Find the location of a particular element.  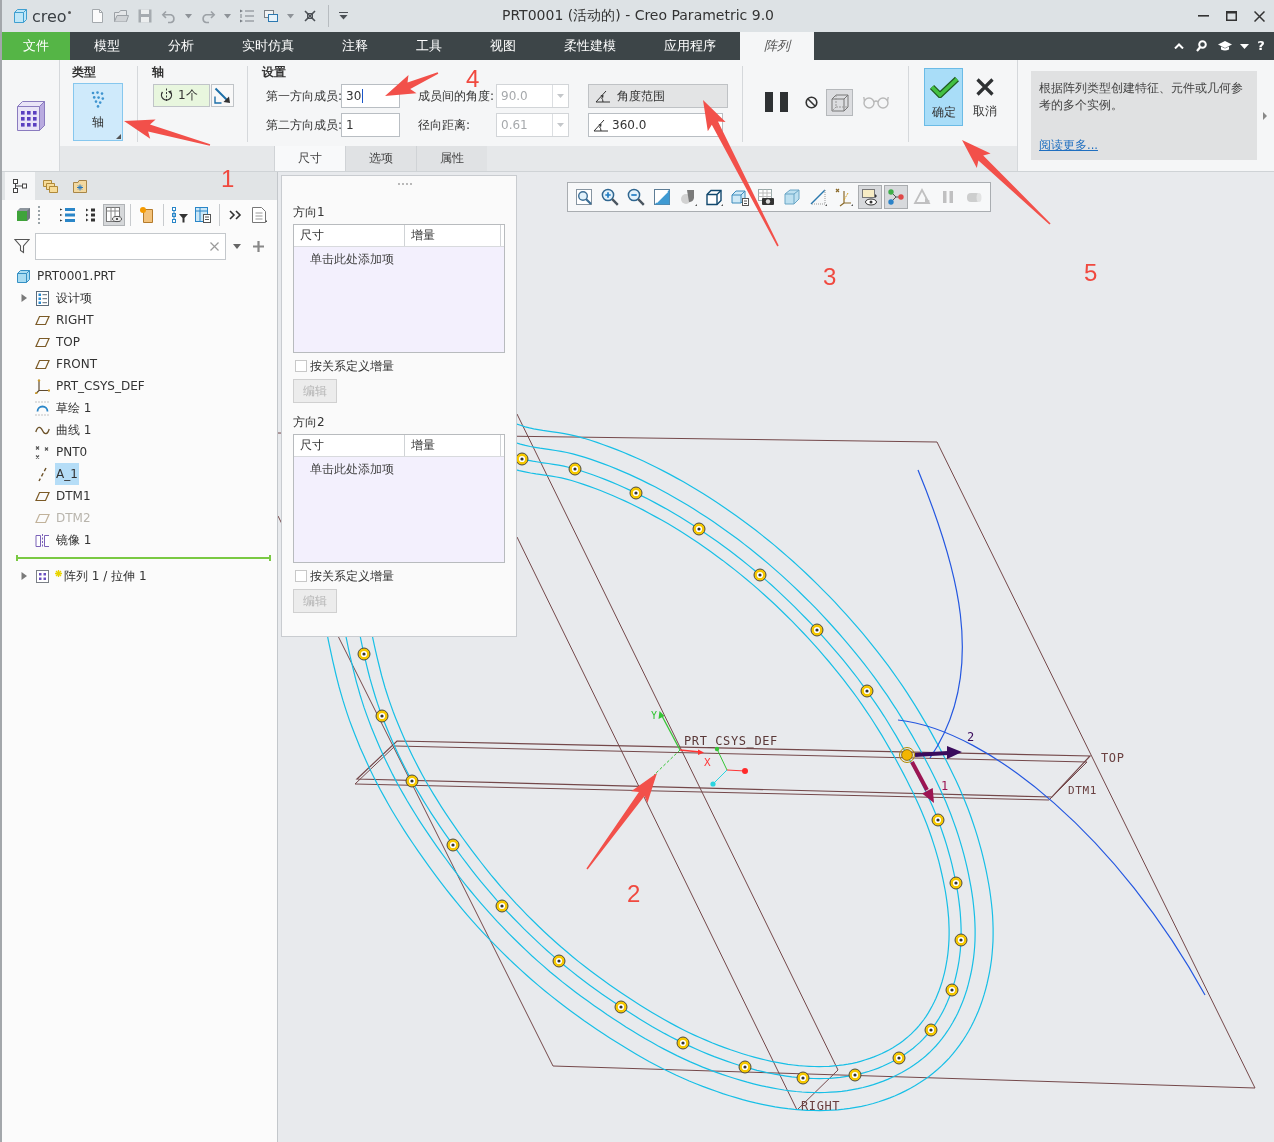

panel-tab: 选项 is located at coordinates (380, 158).